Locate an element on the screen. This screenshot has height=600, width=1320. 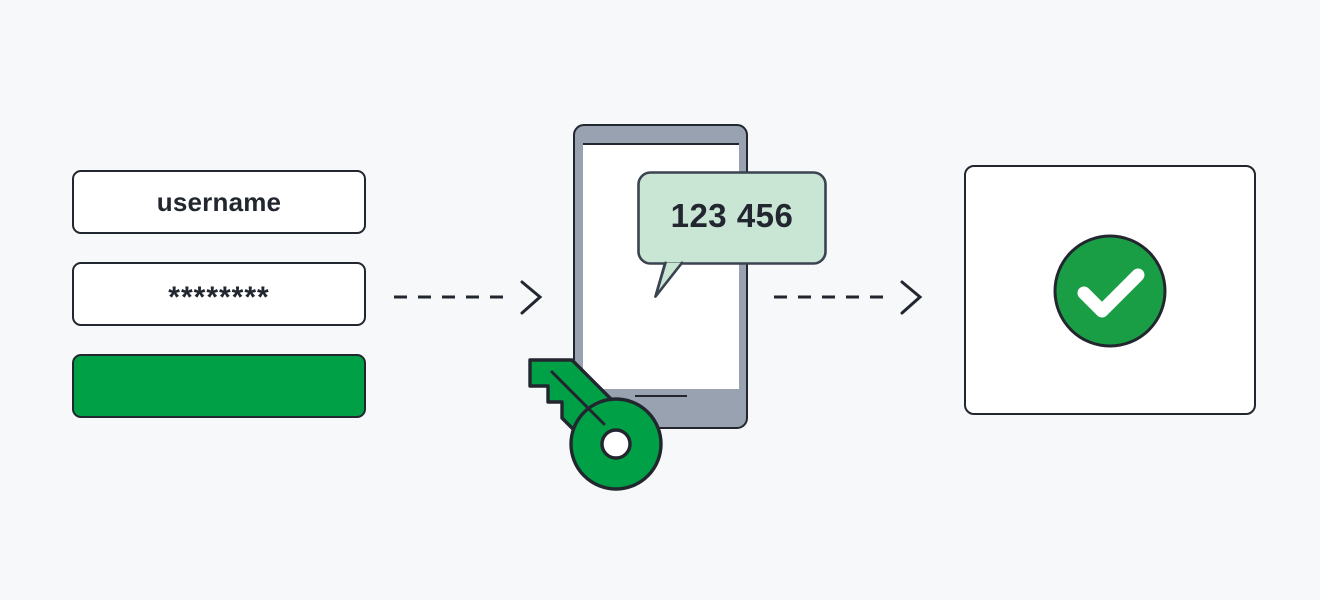
username-field: username is located at coordinates (219, 202).